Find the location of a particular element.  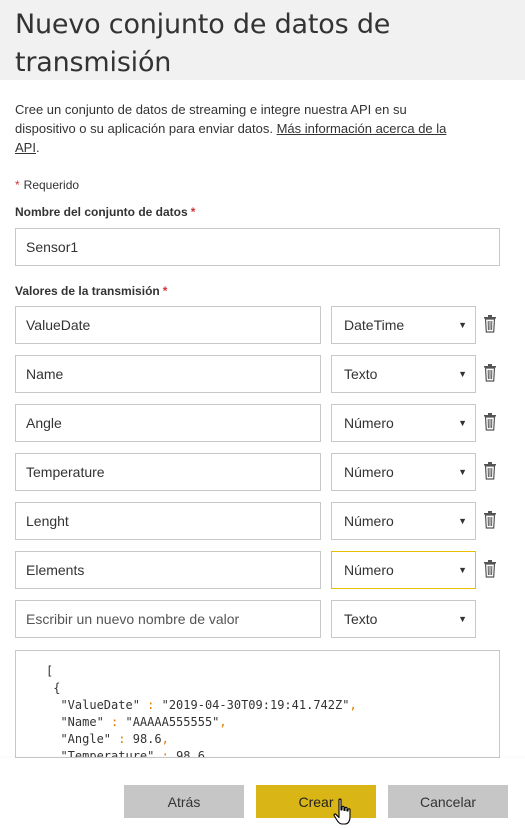

back-button: Atrás is located at coordinates (184, 801).